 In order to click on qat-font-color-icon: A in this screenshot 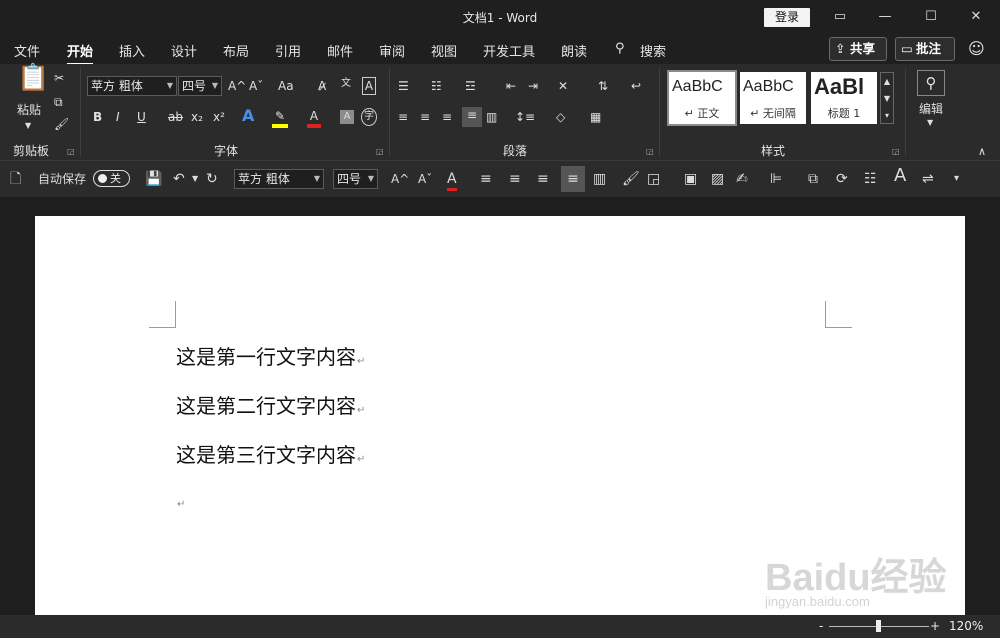, I will do `click(452, 180)`.